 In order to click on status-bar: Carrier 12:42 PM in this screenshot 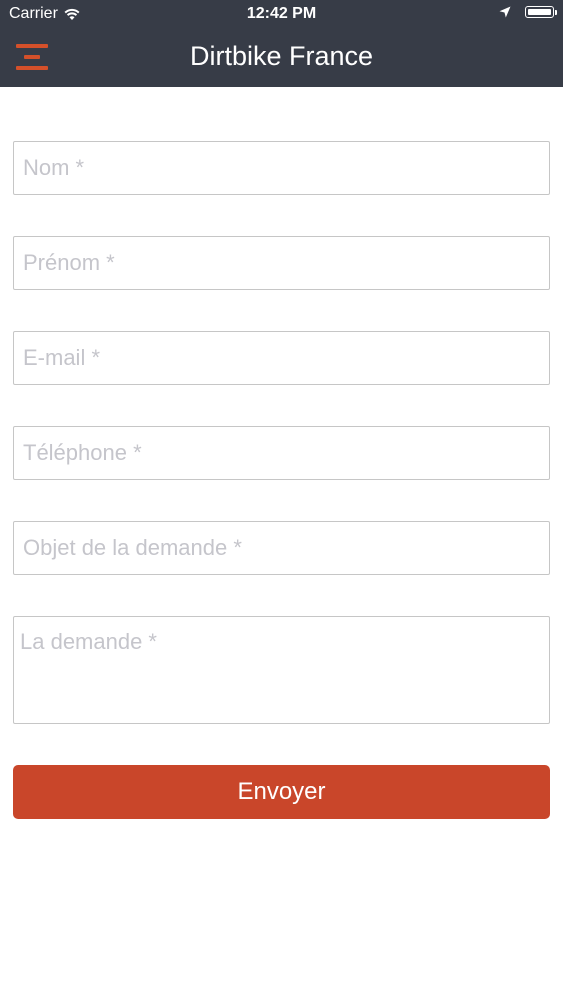, I will do `click(281, 14)`.